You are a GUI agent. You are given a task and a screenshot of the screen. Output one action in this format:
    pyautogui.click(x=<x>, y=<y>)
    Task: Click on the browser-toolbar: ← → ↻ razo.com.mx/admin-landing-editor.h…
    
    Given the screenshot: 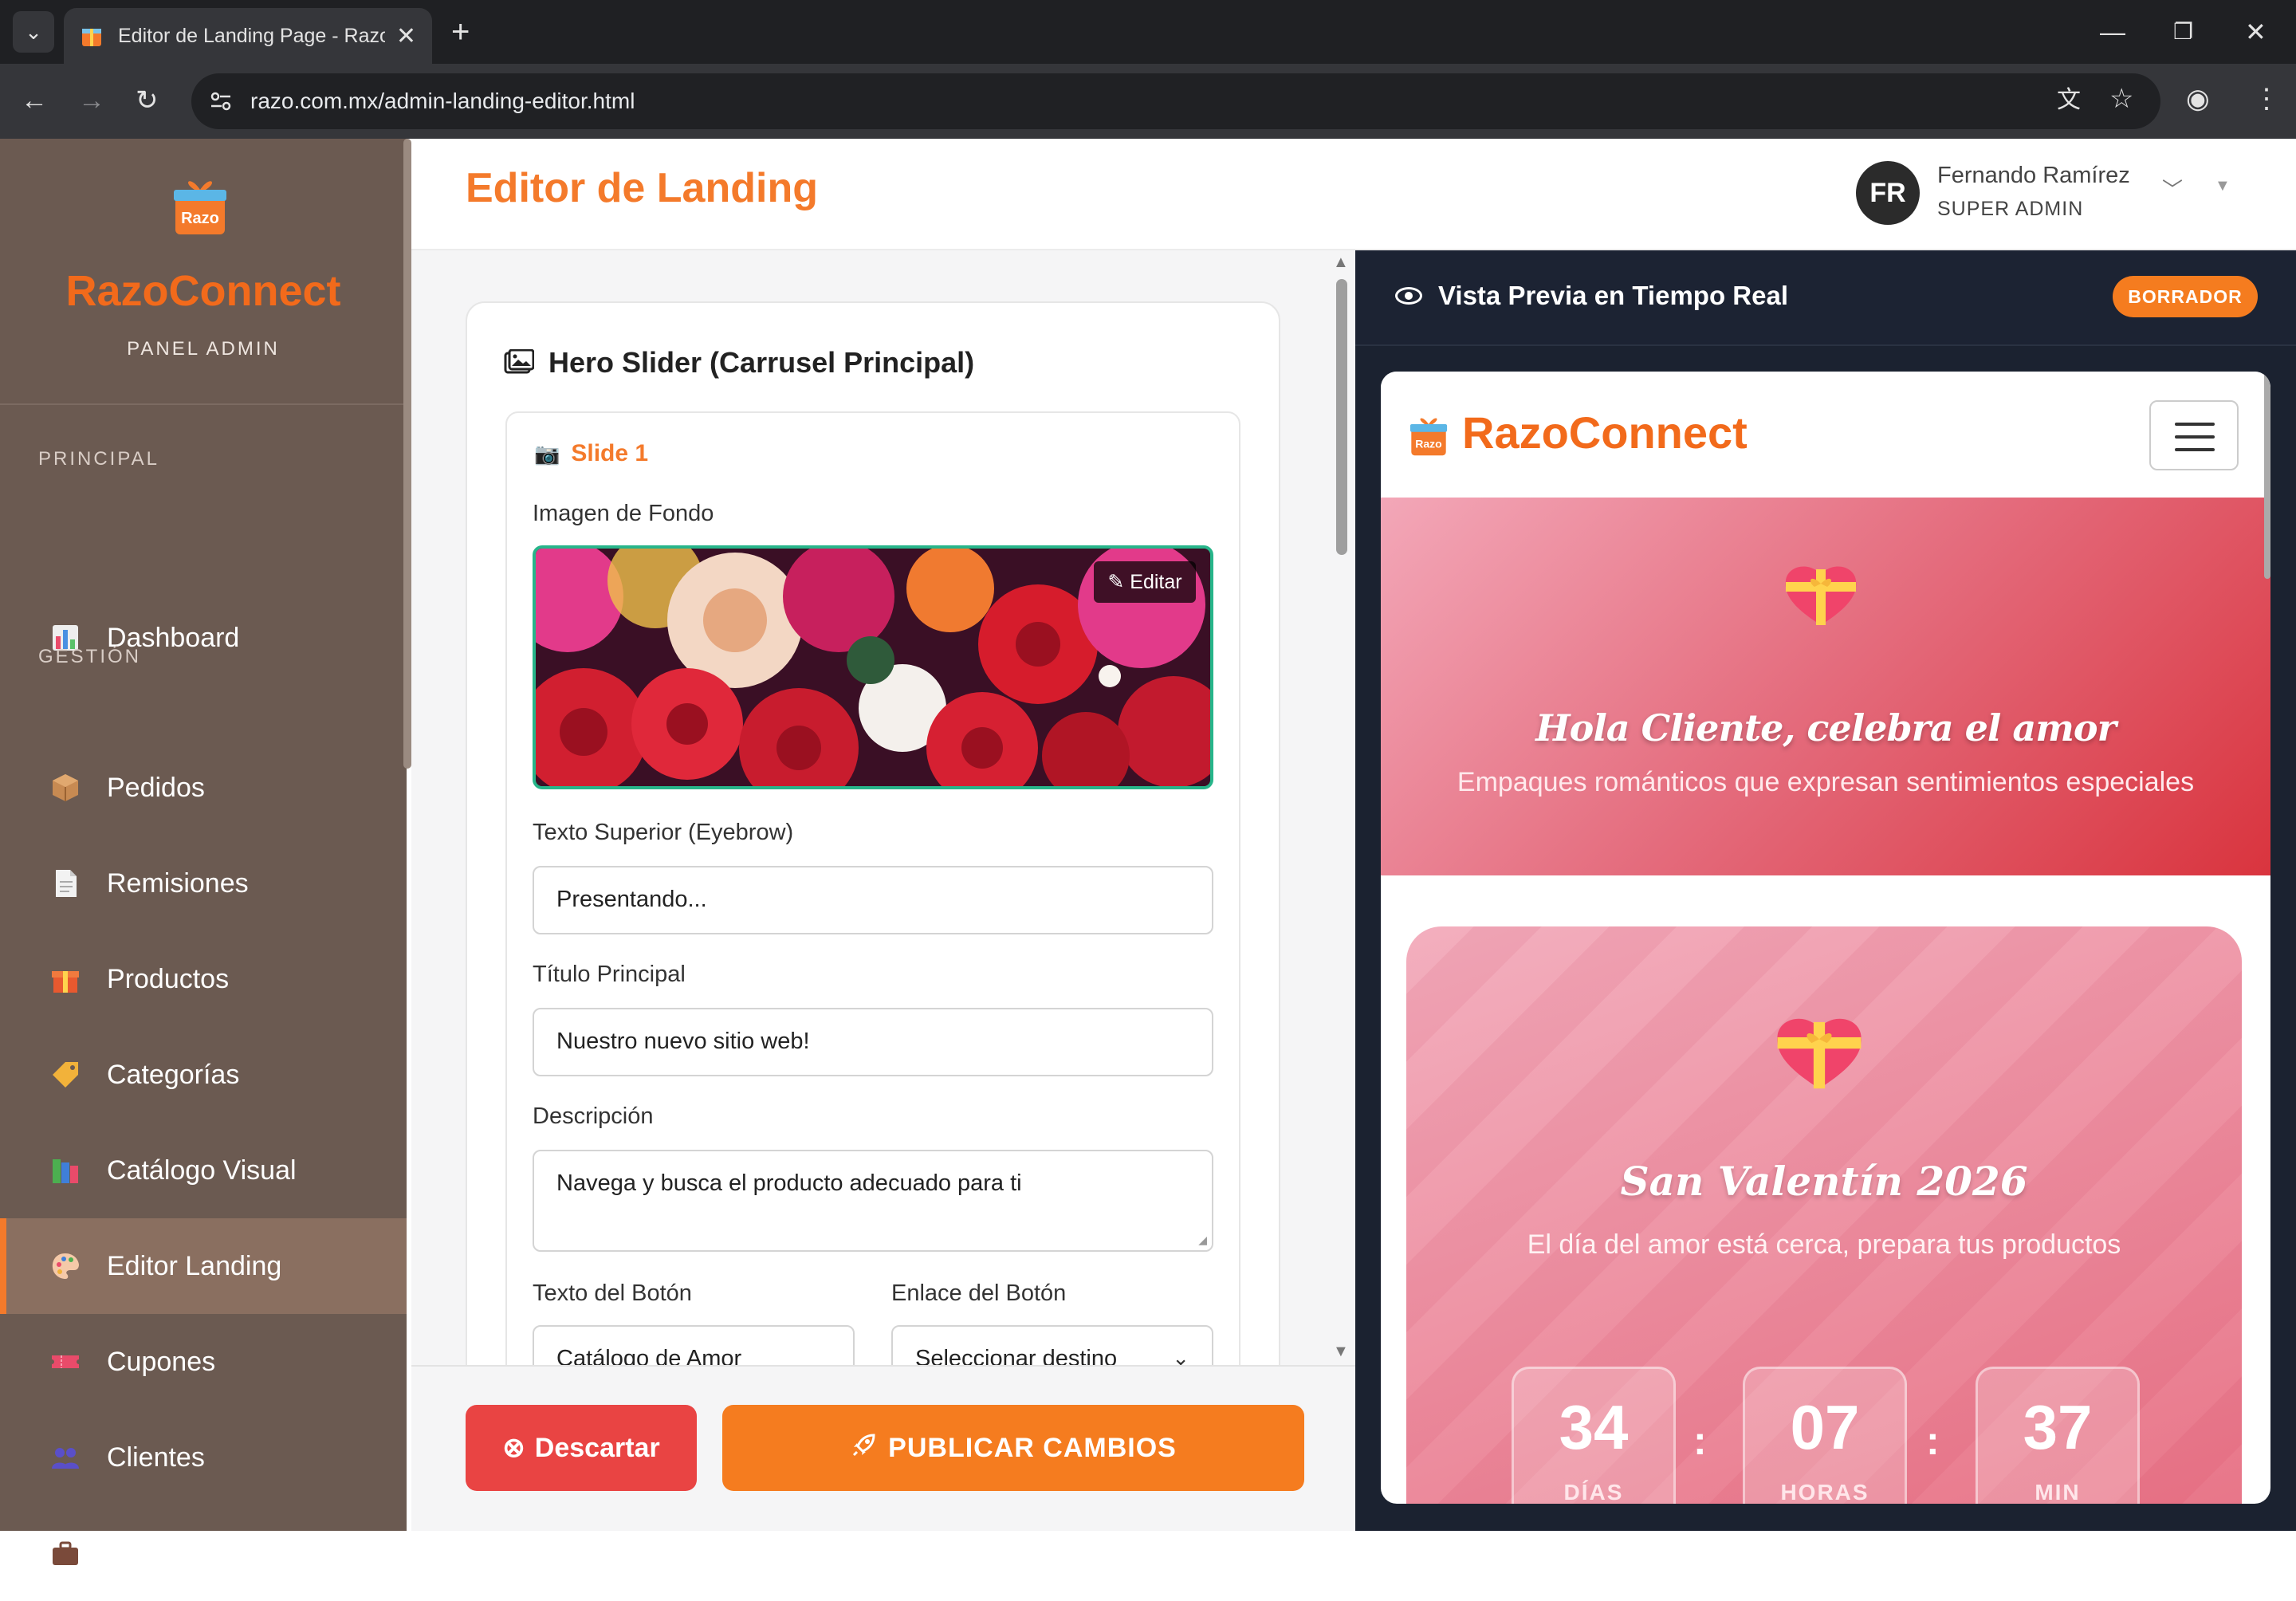 What is the action you would take?
    pyautogui.click(x=1148, y=101)
    